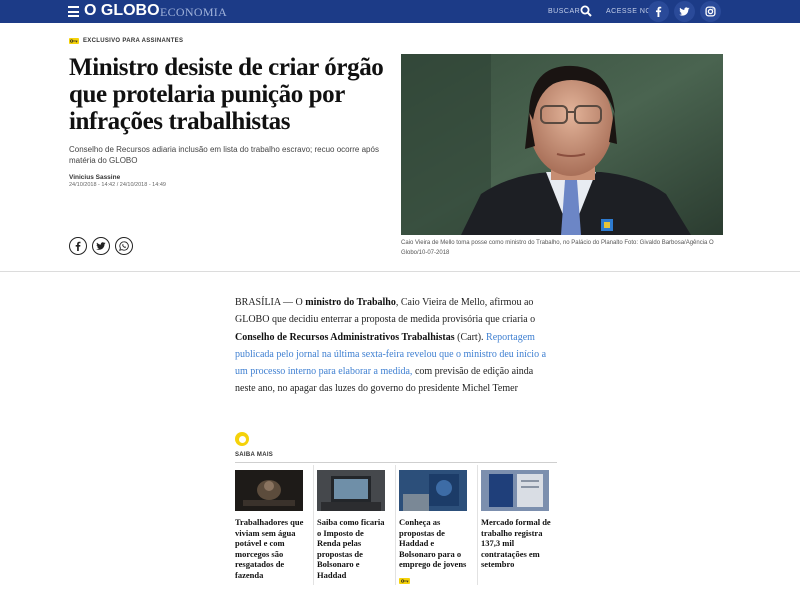 The height and width of the screenshot is (600, 800). What do you see at coordinates (404, 581) in the screenshot?
I see `exclusive-key-icon` at bounding box center [404, 581].